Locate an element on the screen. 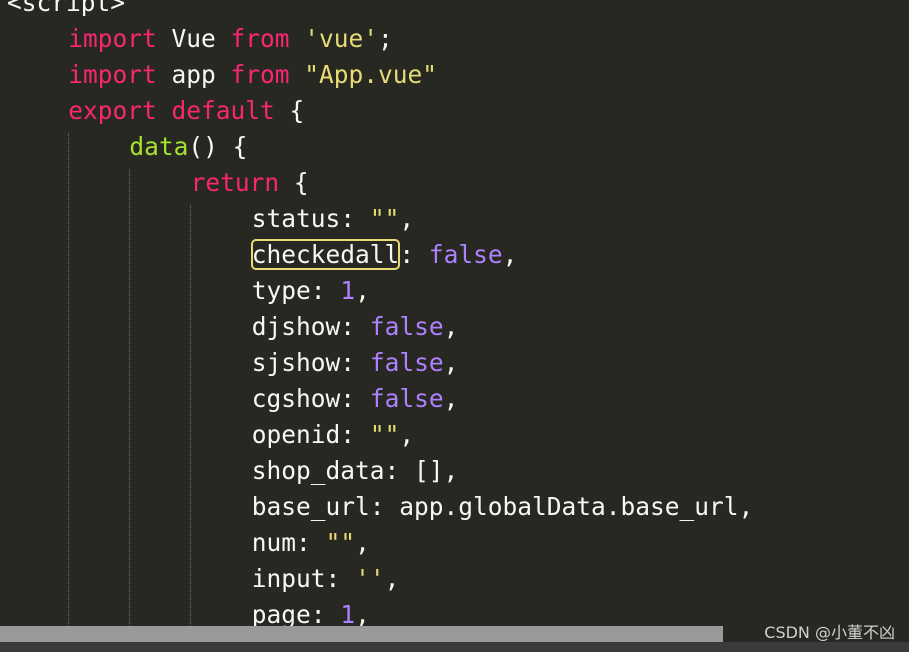  code-line: shop_data: [], is located at coordinates (355, 471).